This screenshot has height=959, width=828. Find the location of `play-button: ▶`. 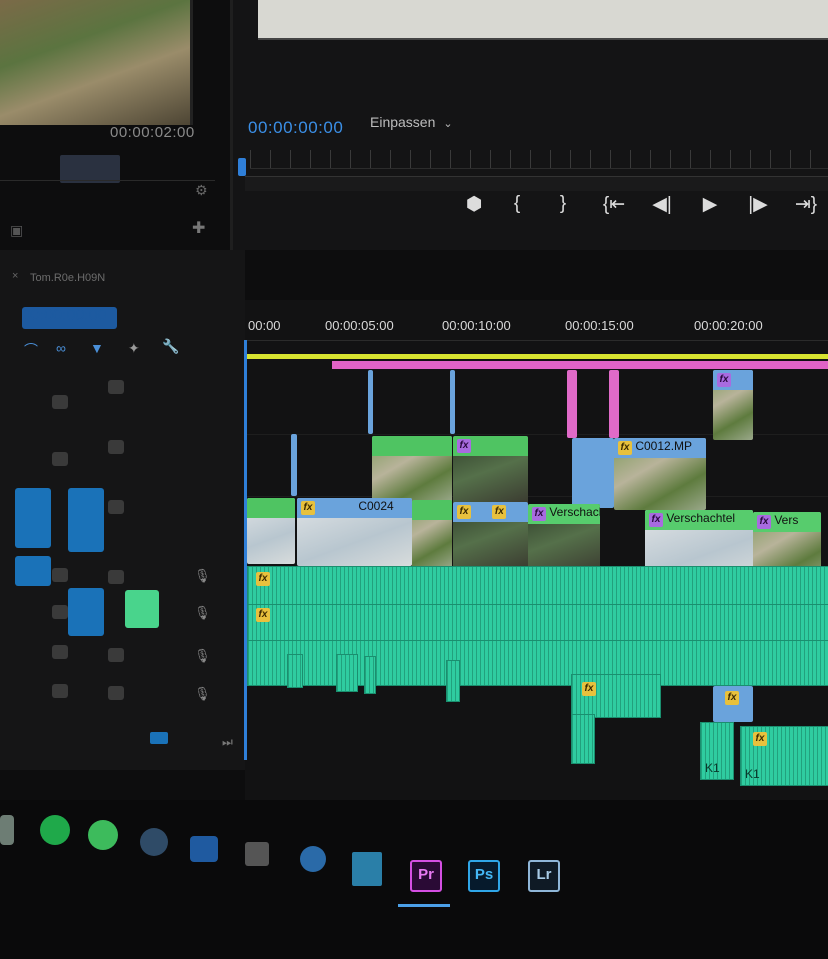

play-button: ▶ is located at coordinates (710, 204).